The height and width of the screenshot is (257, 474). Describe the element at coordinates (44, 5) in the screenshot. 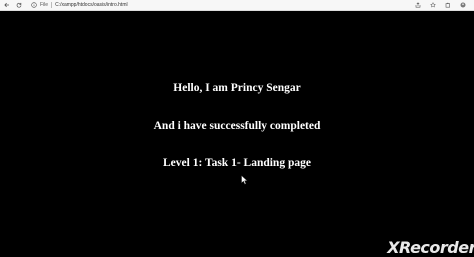

I see `file-label: File` at that location.